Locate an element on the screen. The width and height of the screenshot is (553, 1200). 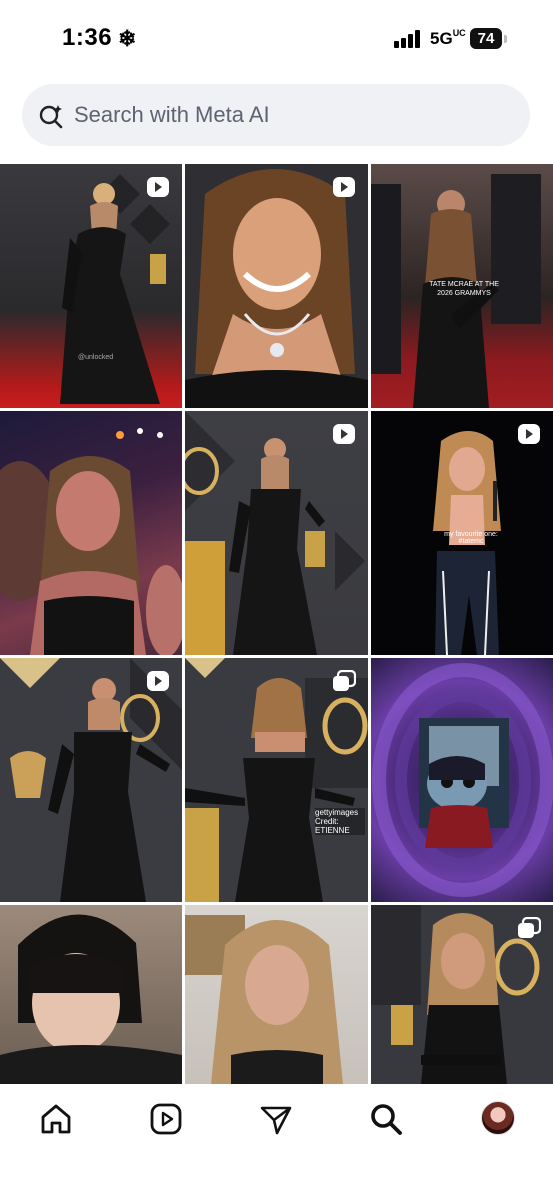
home-icon is located at coordinates (56, 1119).